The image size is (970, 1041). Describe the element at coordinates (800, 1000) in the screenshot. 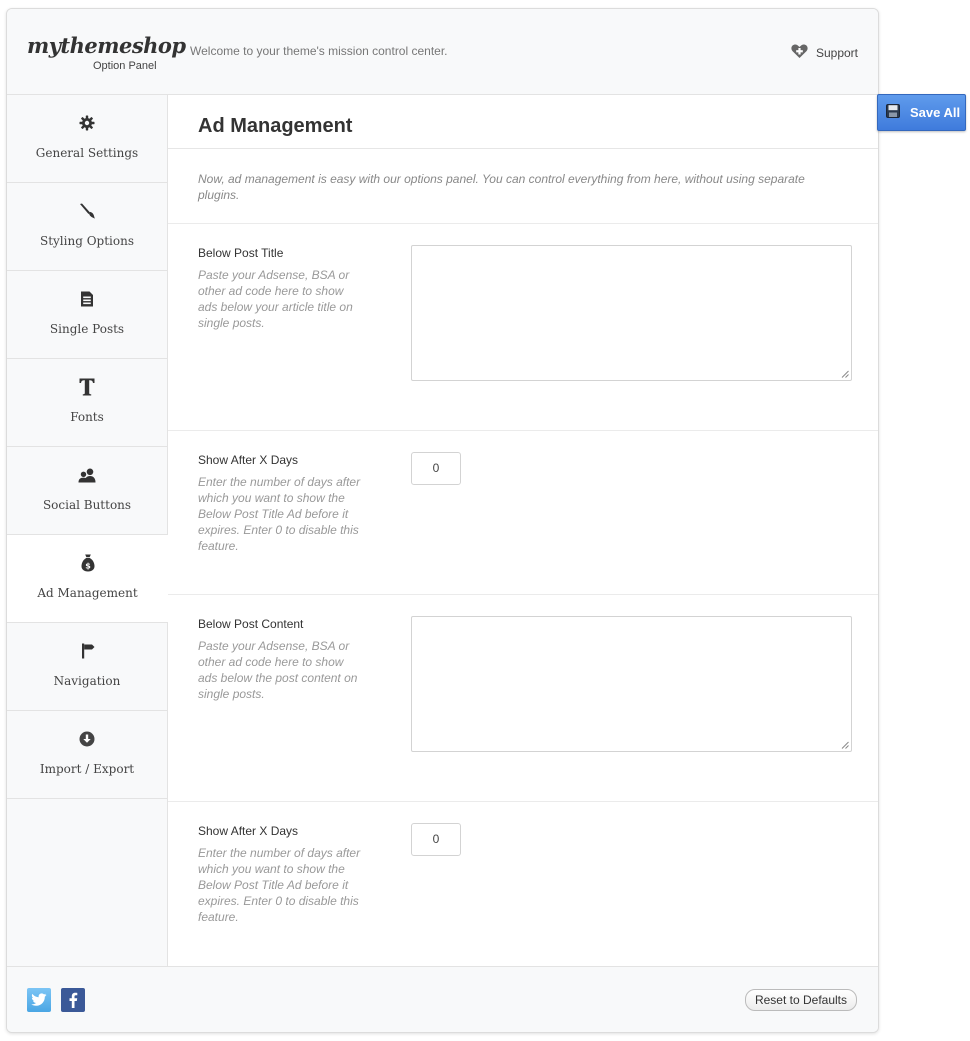

I see `reset-to-defaults-button: Reset to Defaults` at that location.